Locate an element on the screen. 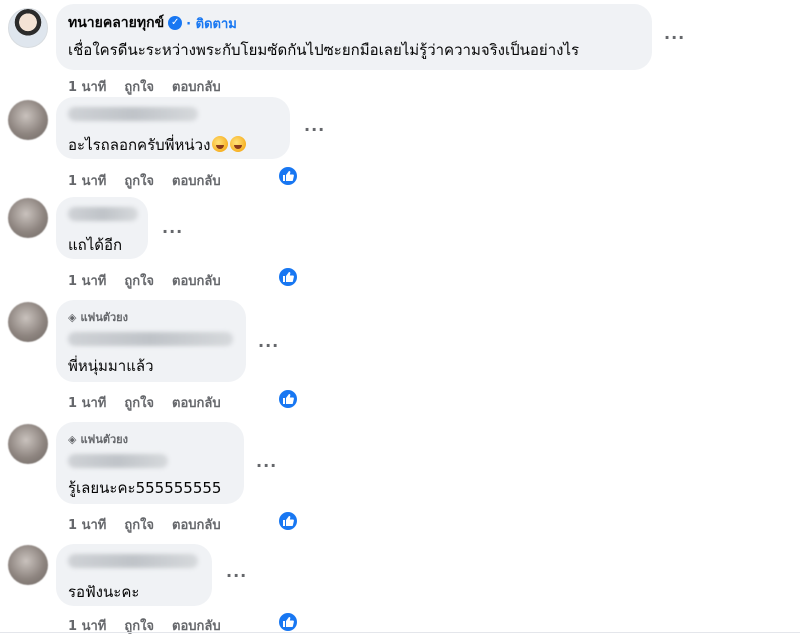 Image resolution: width=800 pixels, height=635 pixels. comment-text: รู้เลยนะคะ555555555 is located at coordinates (145, 488).